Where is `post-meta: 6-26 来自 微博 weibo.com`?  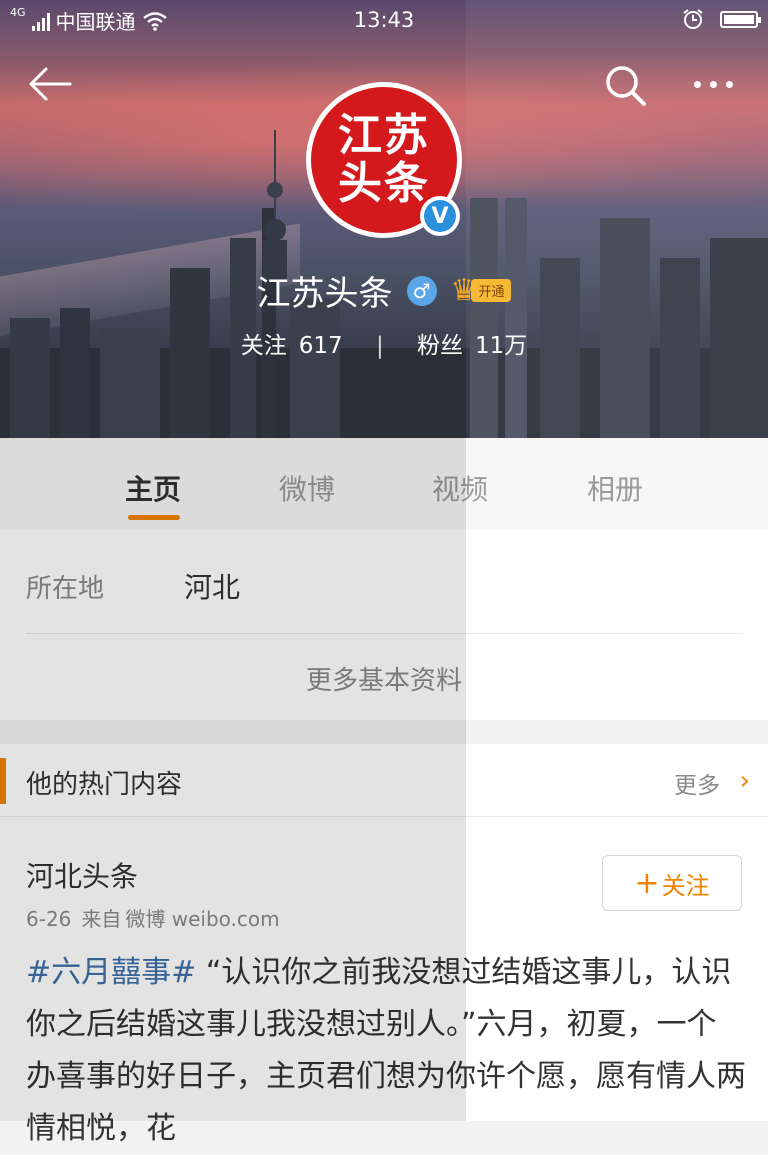 post-meta: 6-26 来自 微博 weibo.com is located at coordinates (158, 917).